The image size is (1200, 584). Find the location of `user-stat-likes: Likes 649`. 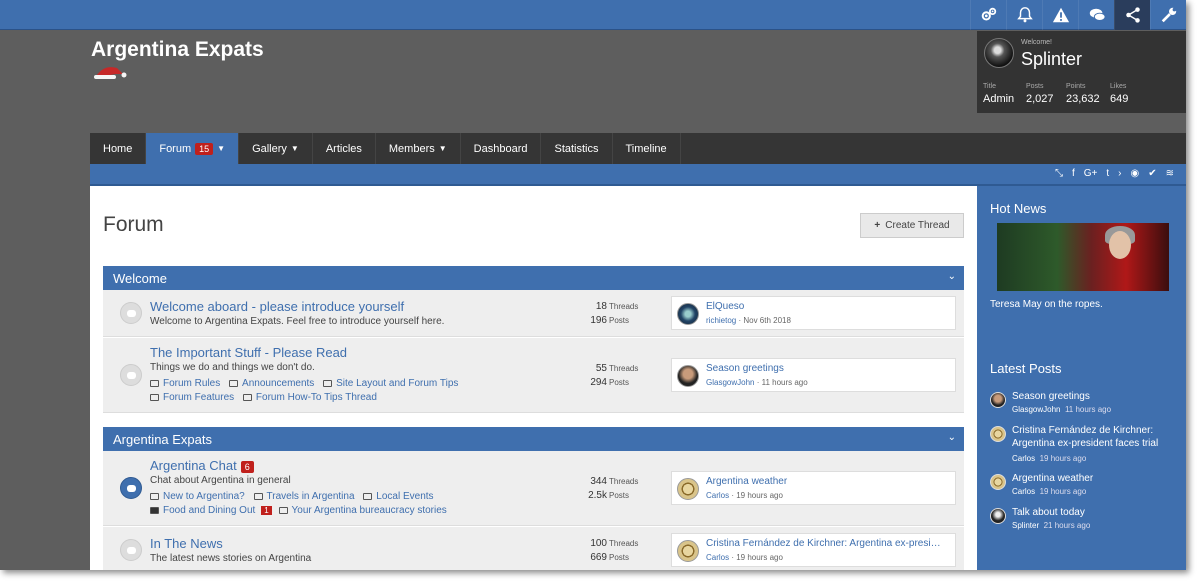

user-stat-likes: Likes 649 is located at coordinates (1119, 94).